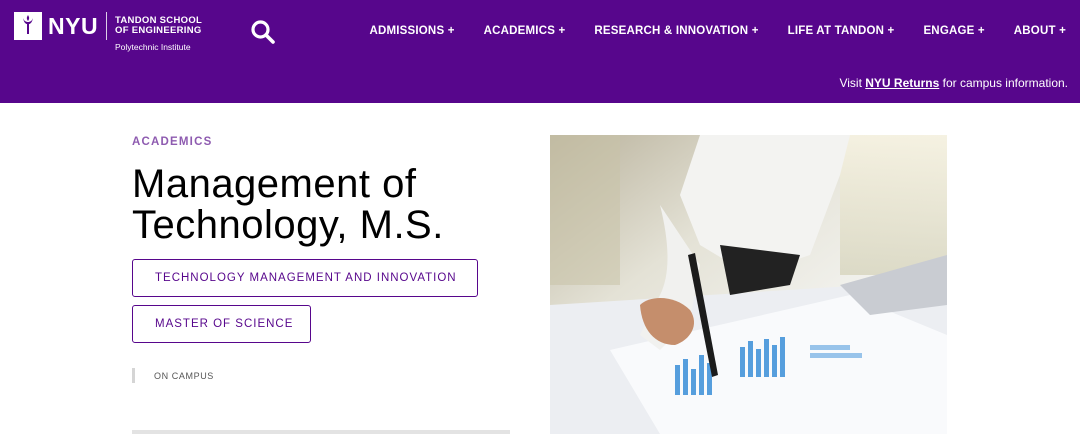  I want to click on school-name-line2: OF ENGINEERING, so click(158, 30).